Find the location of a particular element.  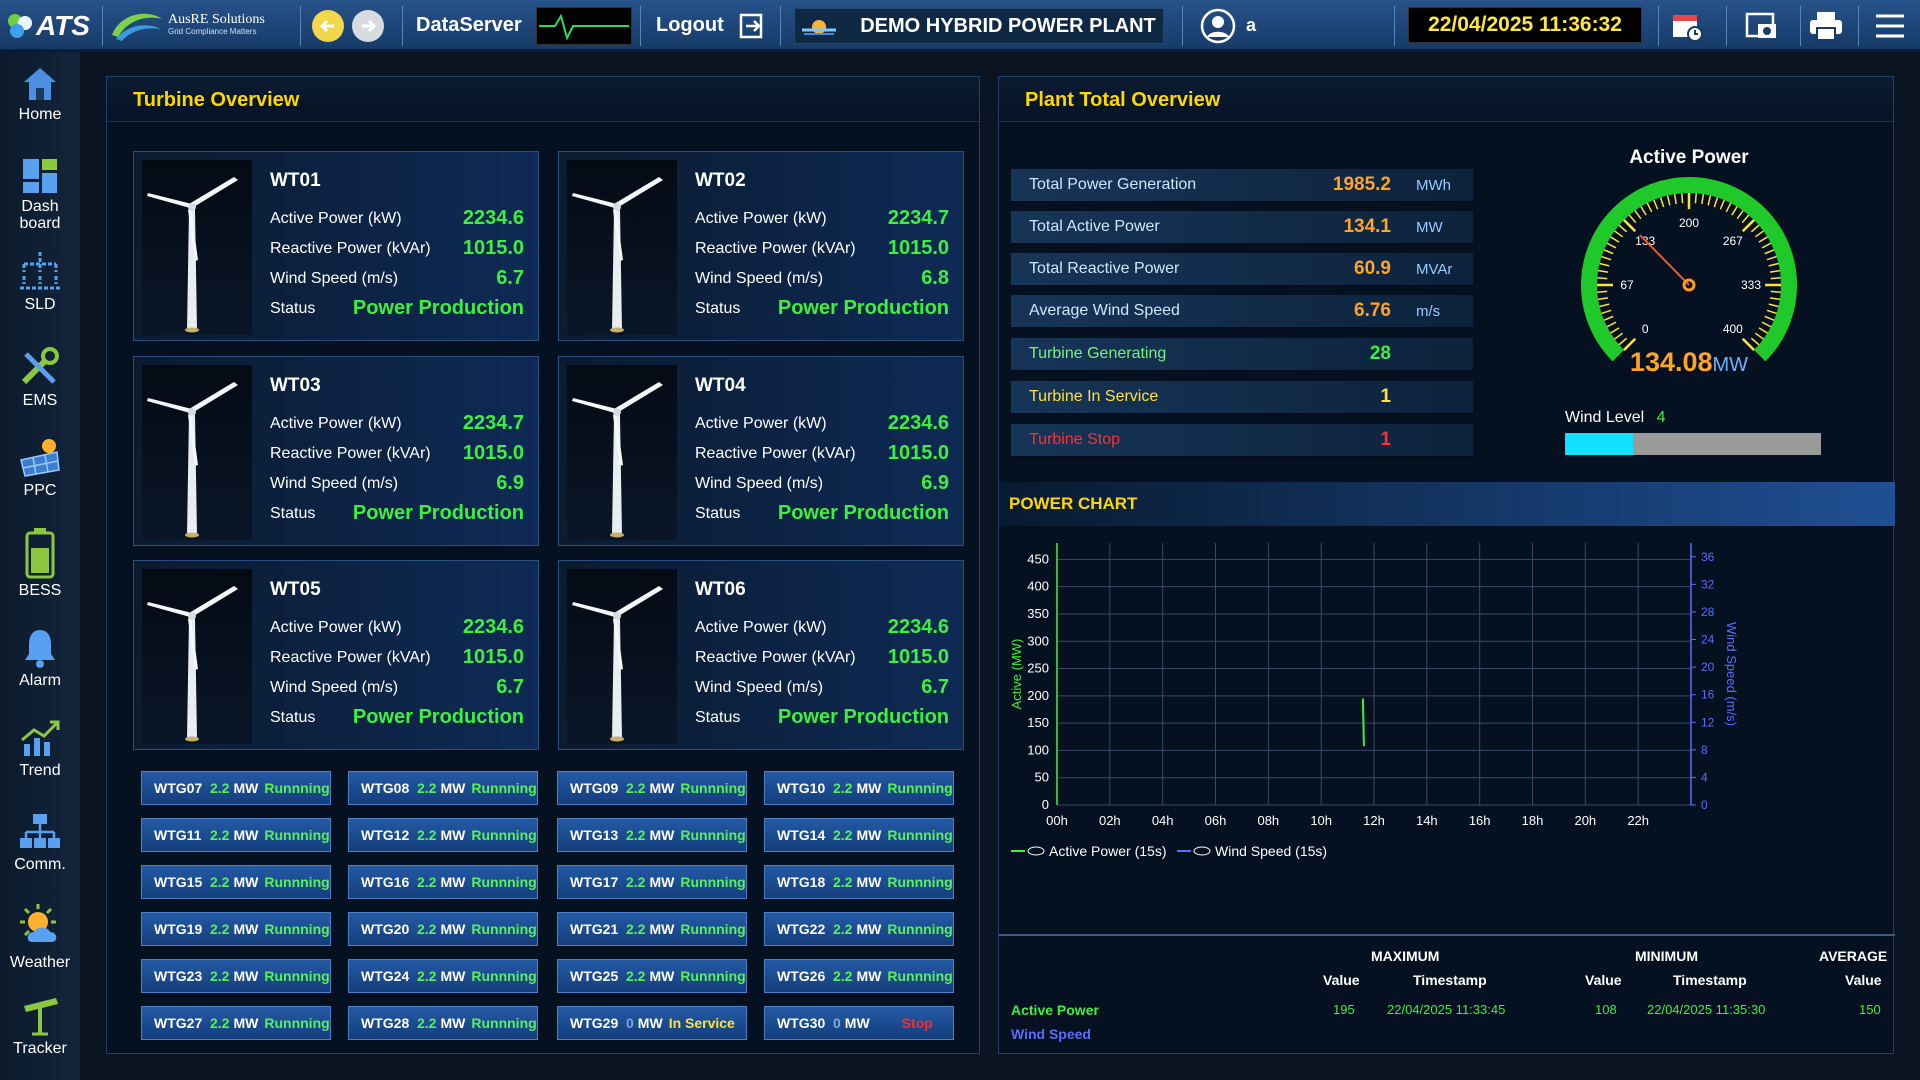

x-tick-label: 22h is located at coordinates (1638, 820).